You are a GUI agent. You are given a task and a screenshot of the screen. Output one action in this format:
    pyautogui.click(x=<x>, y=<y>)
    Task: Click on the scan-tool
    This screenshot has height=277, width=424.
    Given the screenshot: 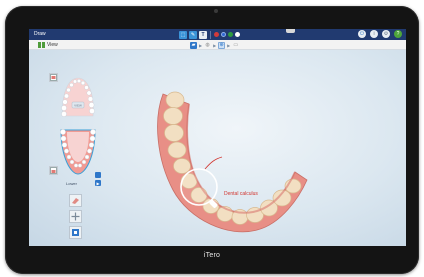 What is the action you would take?
    pyautogui.click(x=75, y=232)
    